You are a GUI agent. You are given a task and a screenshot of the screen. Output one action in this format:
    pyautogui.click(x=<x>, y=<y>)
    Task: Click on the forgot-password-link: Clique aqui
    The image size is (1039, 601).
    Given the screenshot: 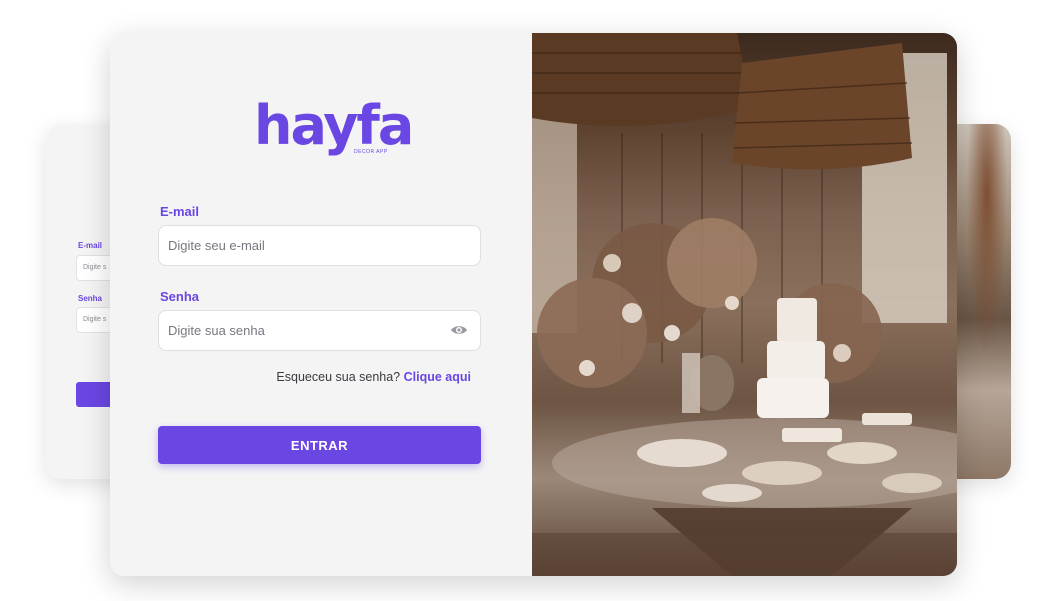 What is the action you would take?
    pyautogui.click(x=437, y=377)
    